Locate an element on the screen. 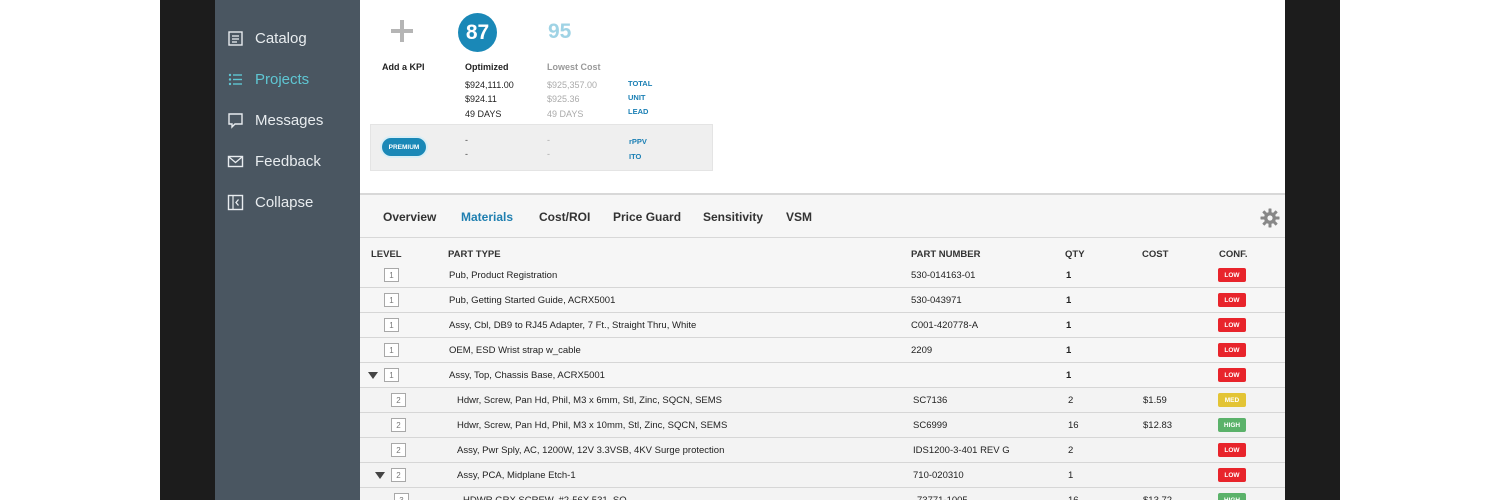 This screenshot has width=1500, height=500. metric-label-unit: UNIT is located at coordinates (640, 98).